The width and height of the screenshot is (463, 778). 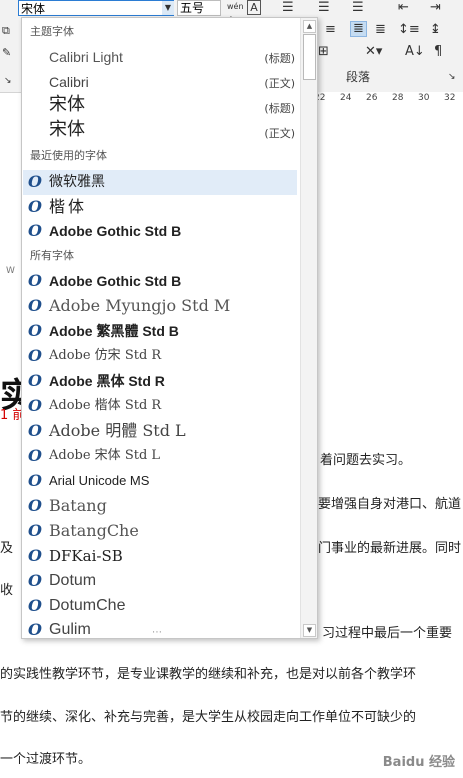 I want to click on page-edge-letter: W, so click(x=10, y=271).